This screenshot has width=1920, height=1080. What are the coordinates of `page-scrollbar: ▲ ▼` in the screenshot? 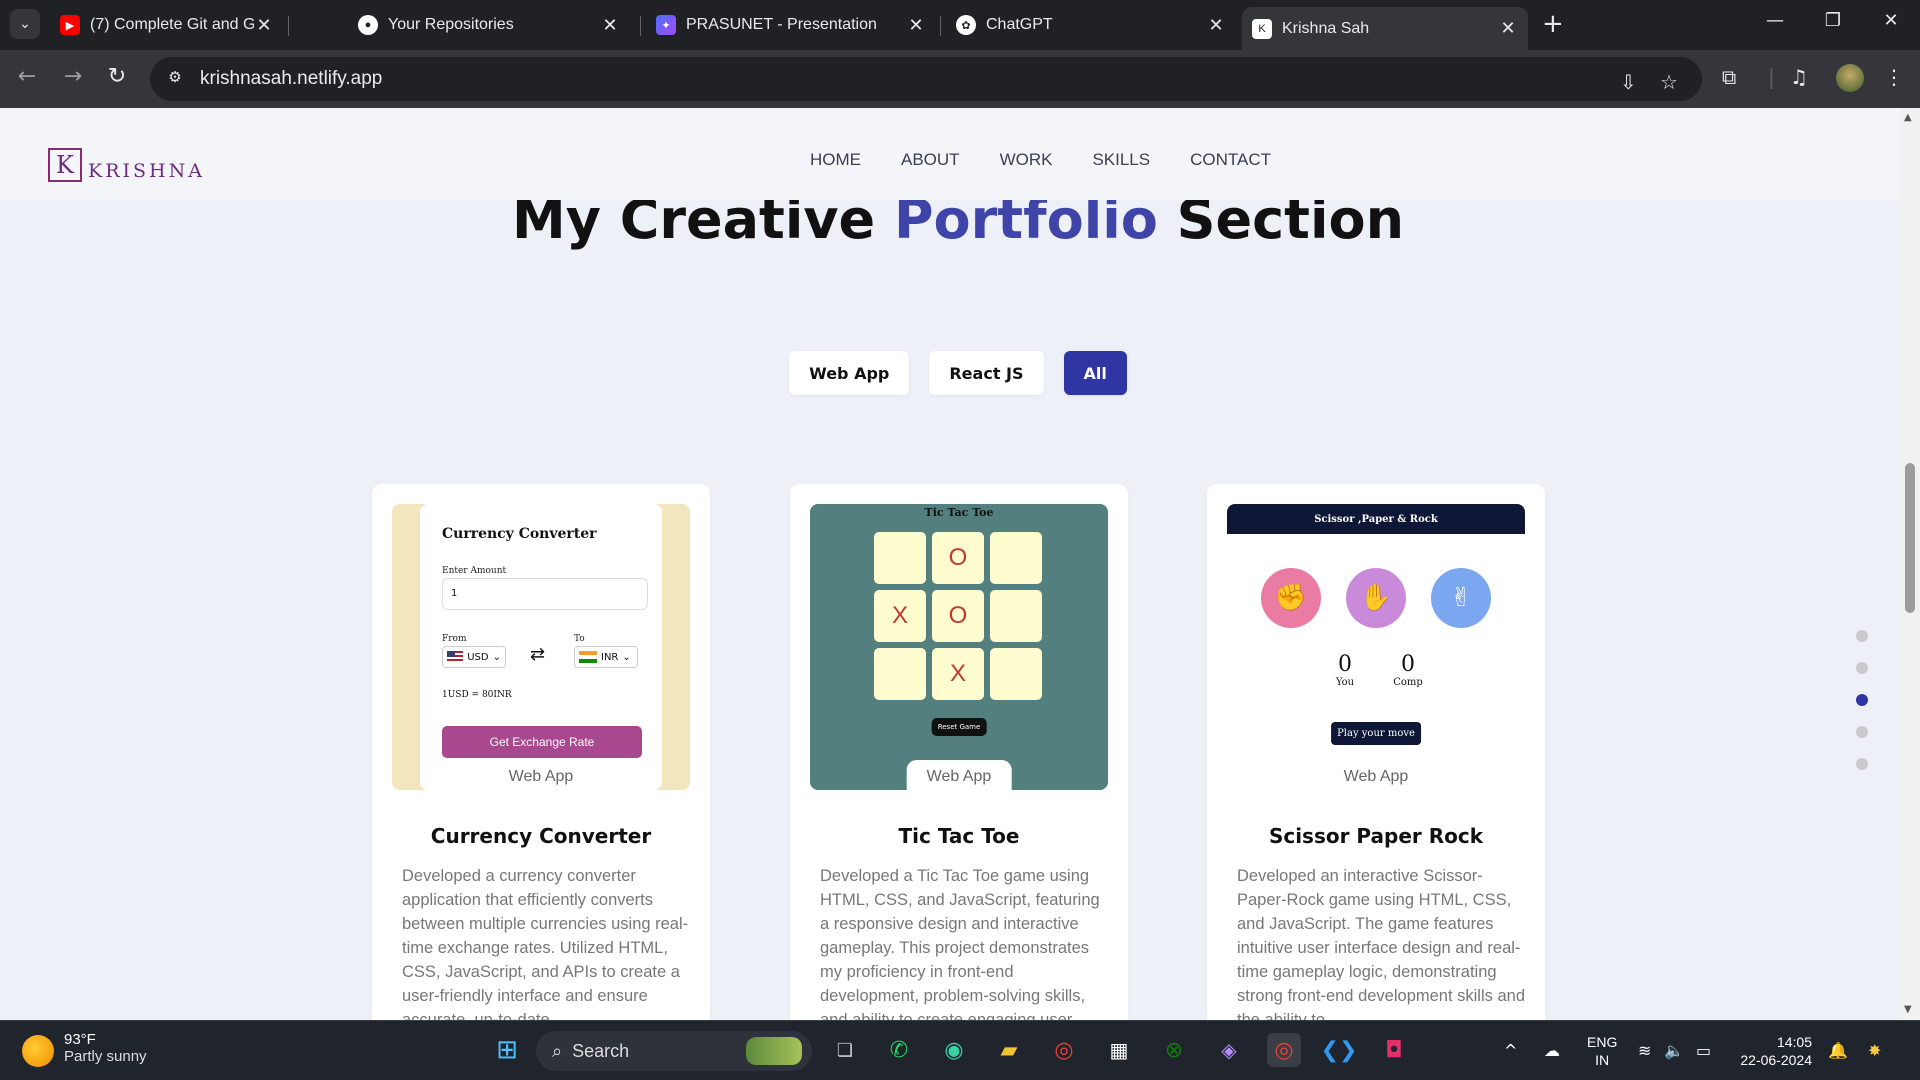 It's located at (1910, 564).